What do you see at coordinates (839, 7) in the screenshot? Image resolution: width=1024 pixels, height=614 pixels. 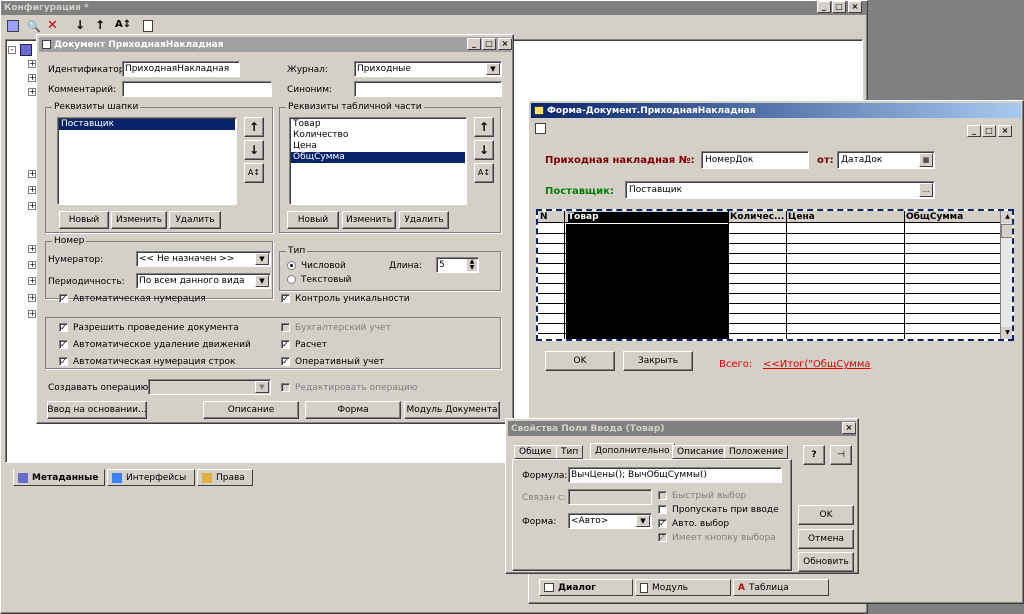 I see `maximize-button: □` at bounding box center [839, 7].